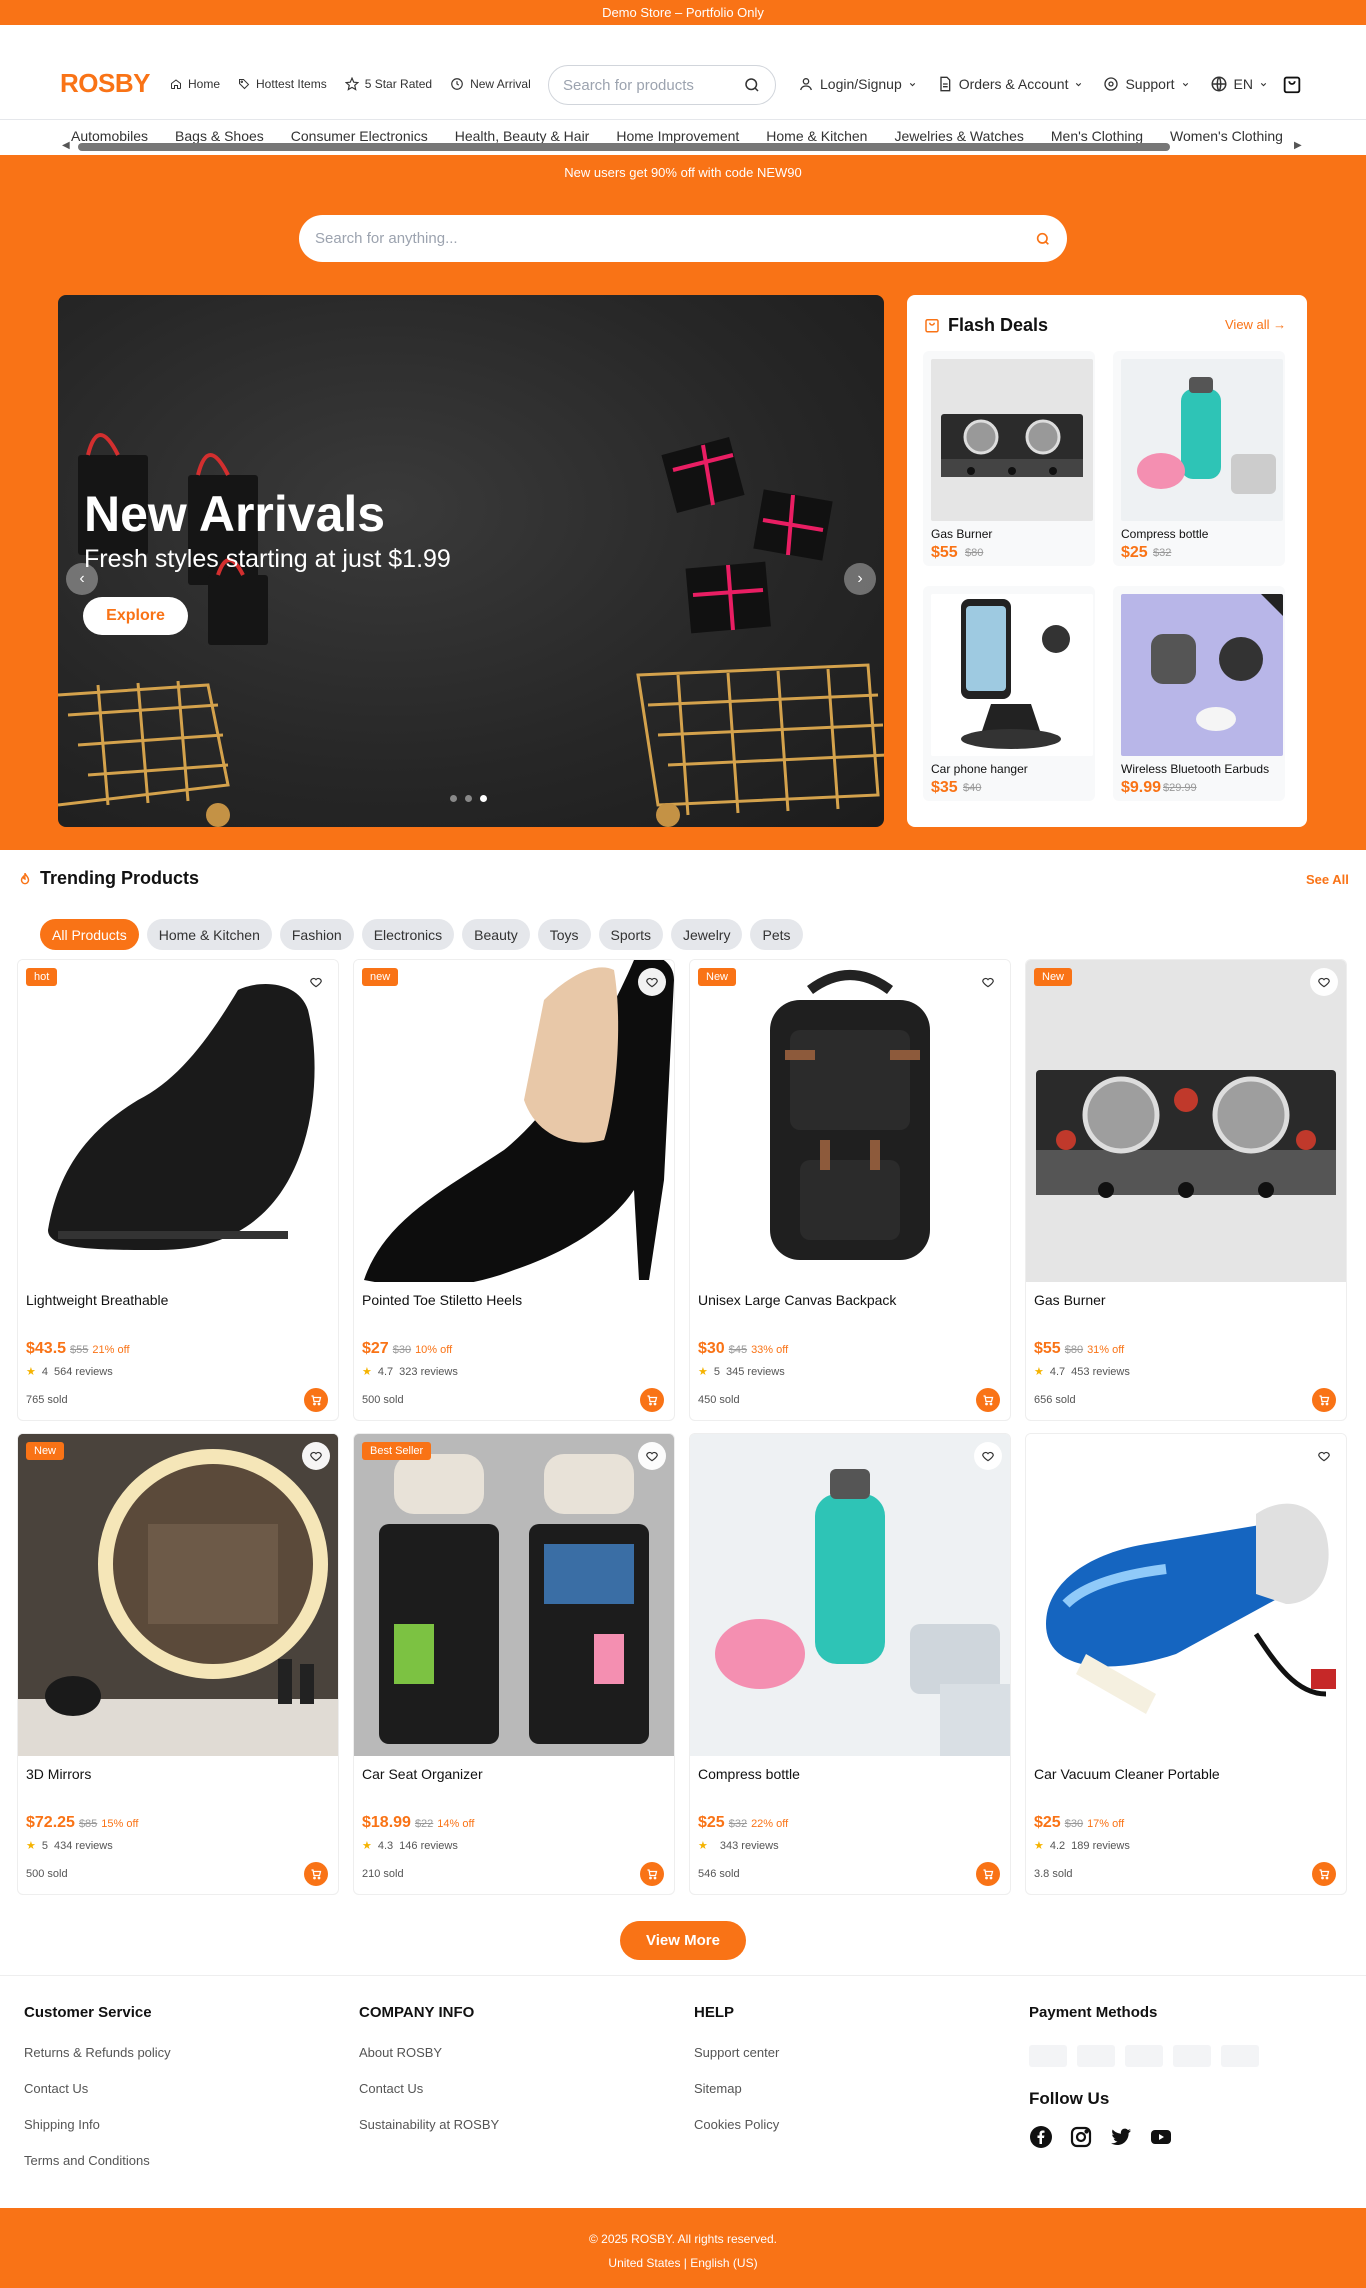  What do you see at coordinates (359, 136) in the screenshot?
I see `category-consumer-electronics: Consumer Electronics` at bounding box center [359, 136].